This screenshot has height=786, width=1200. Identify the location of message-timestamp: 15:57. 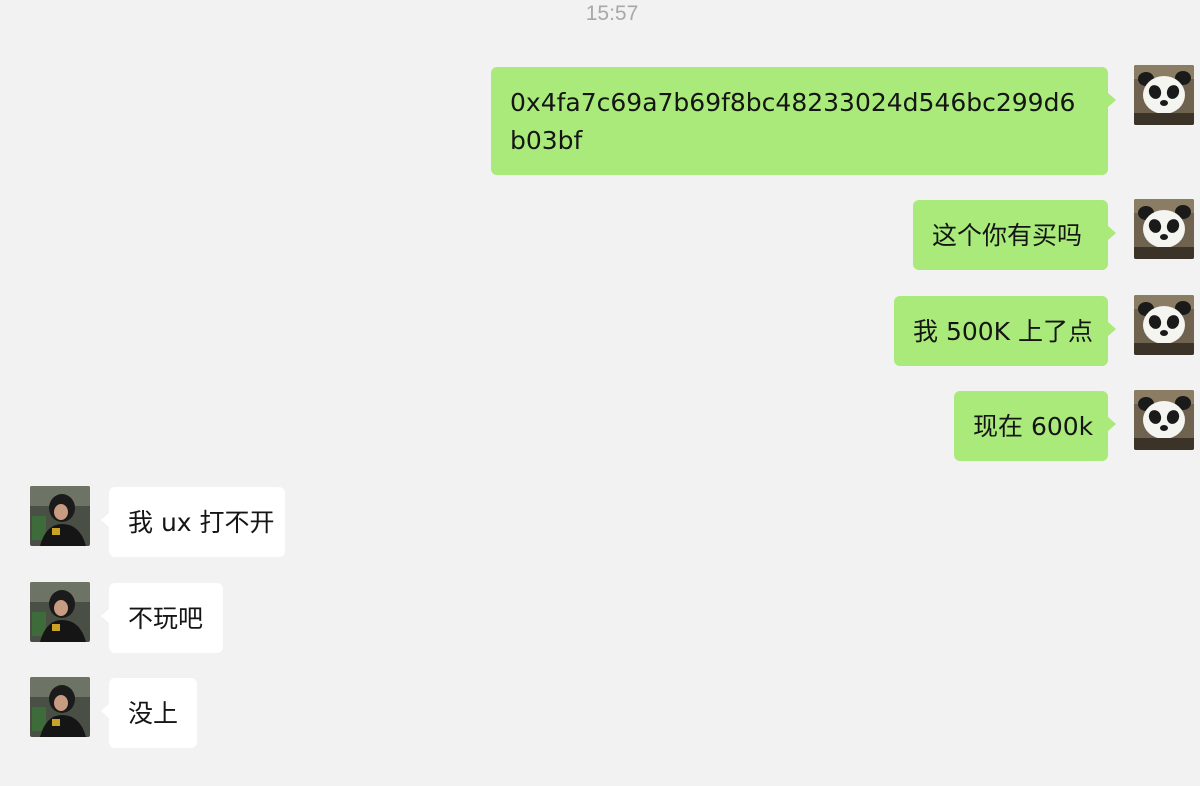
(612, 13).